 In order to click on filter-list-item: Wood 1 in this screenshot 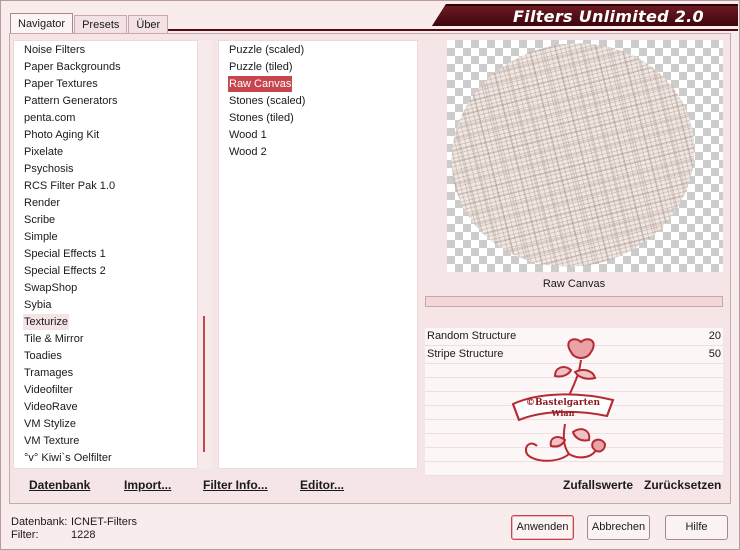, I will do `click(248, 135)`.